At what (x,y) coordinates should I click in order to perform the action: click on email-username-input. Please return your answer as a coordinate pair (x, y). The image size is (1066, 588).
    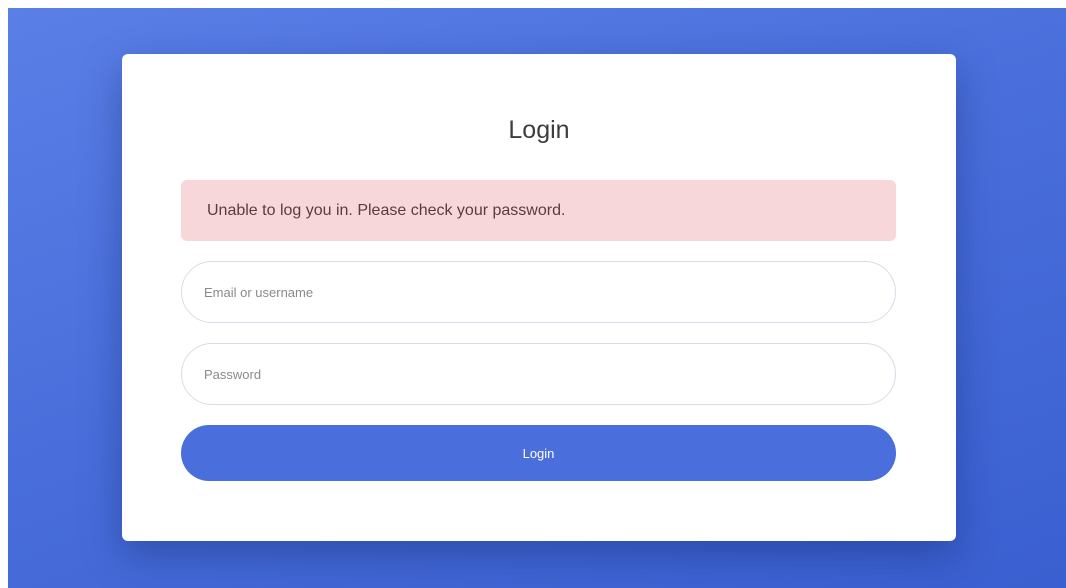
    Looking at the image, I should click on (538, 292).